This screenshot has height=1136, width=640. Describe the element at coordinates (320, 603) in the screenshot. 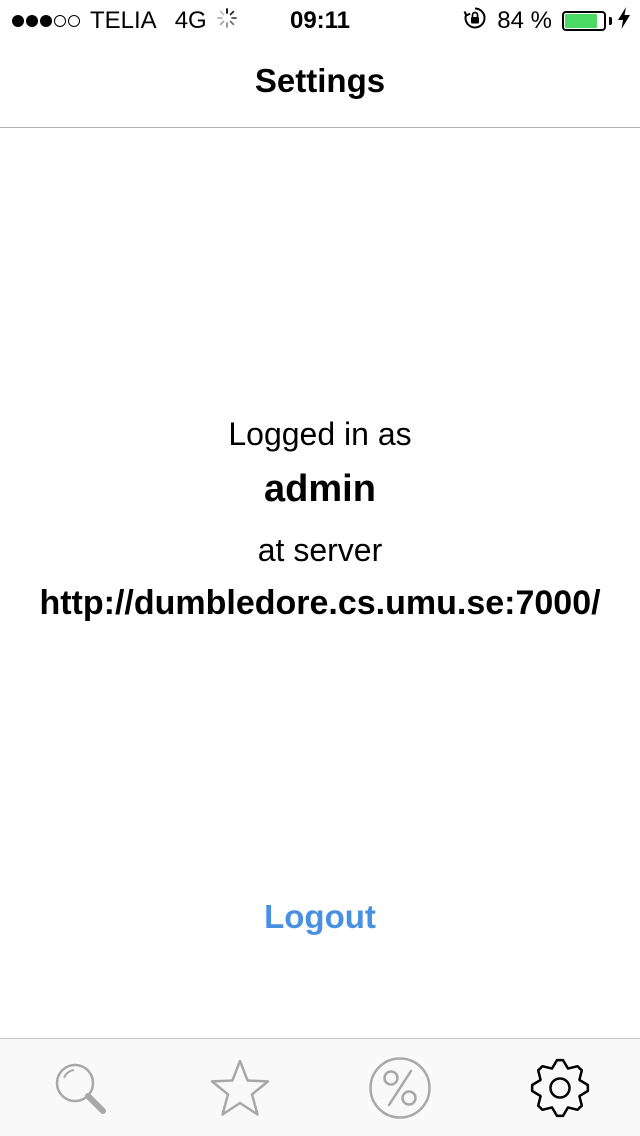

I see `server-url: http://dumbledore.cs.umu.se:7000/` at that location.